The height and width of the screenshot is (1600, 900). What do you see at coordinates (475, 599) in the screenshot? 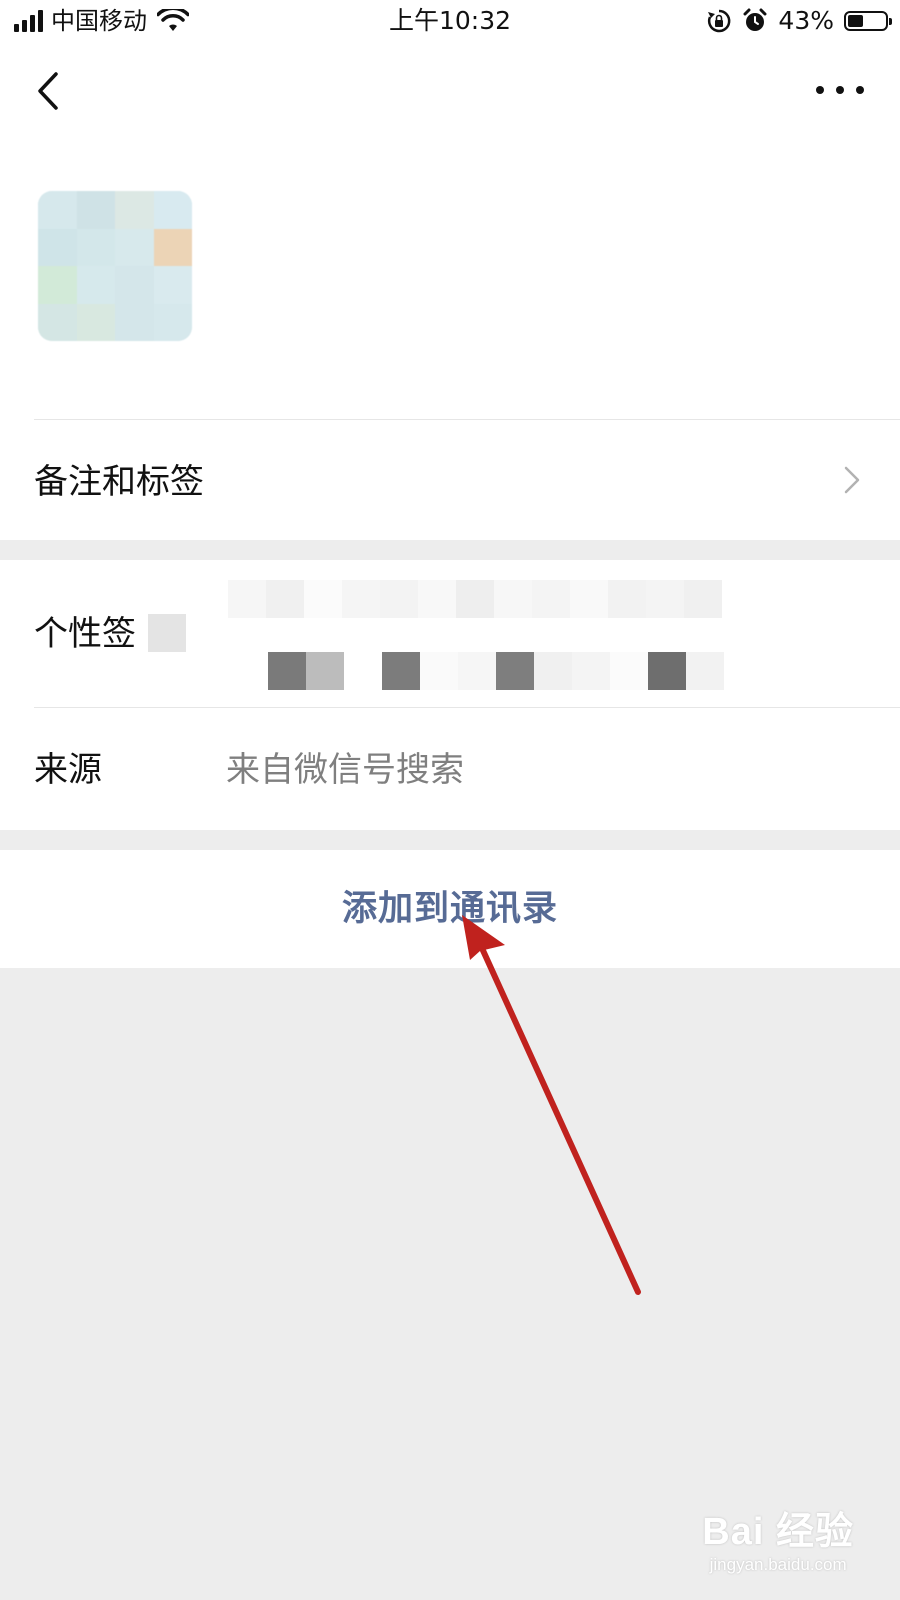
I see `signature-value-obscured` at bounding box center [475, 599].